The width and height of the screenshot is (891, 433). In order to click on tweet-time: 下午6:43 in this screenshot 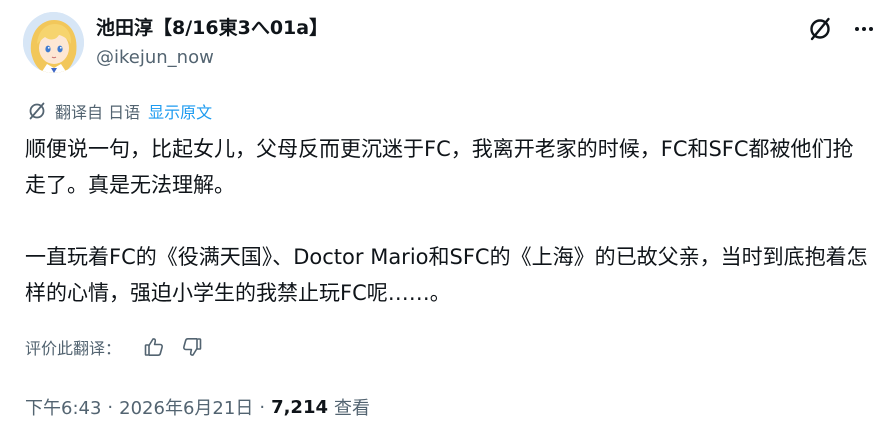, I will do `click(63, 407)`.